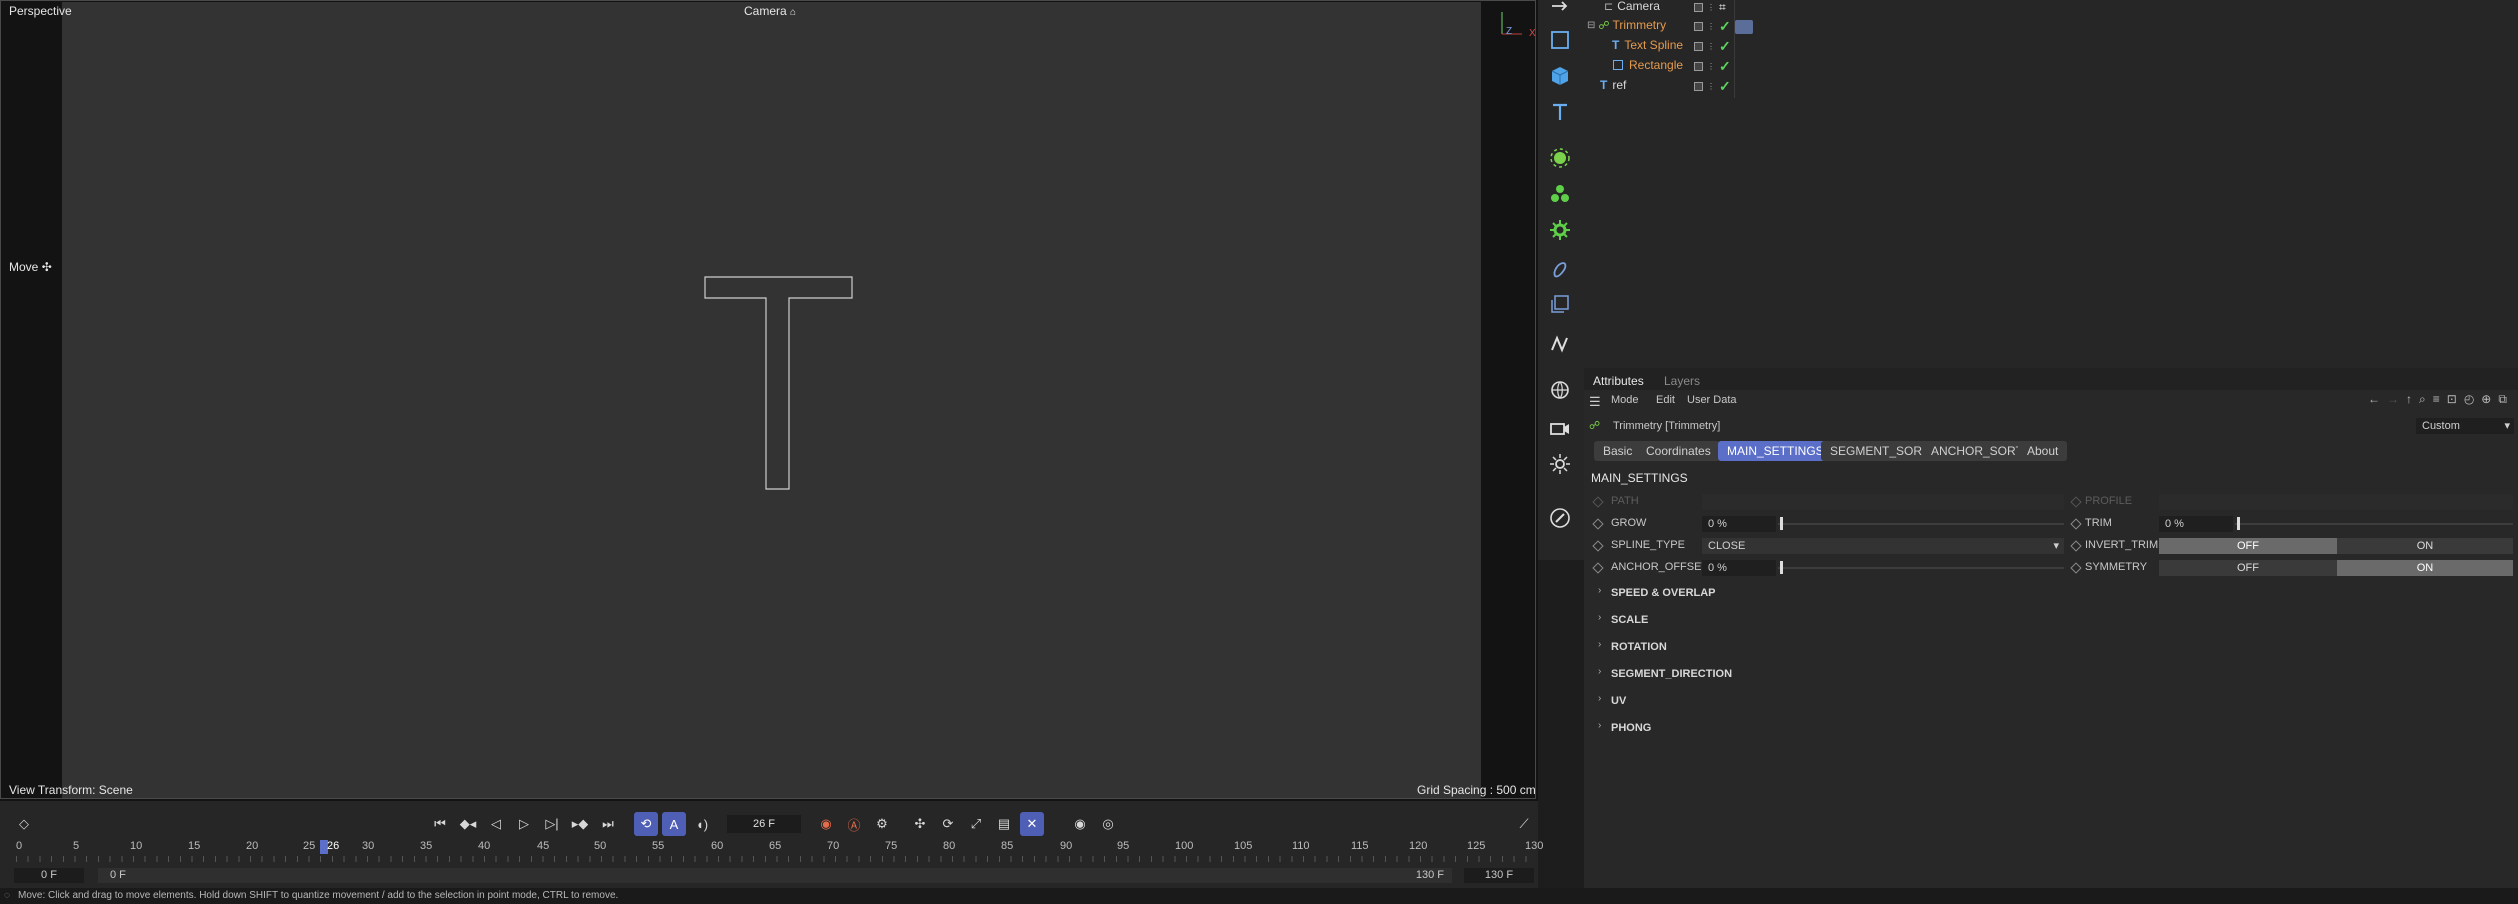 This screenshot has width=2518, height=904. I want to click on record-icon: ◉, so click(826, 824).